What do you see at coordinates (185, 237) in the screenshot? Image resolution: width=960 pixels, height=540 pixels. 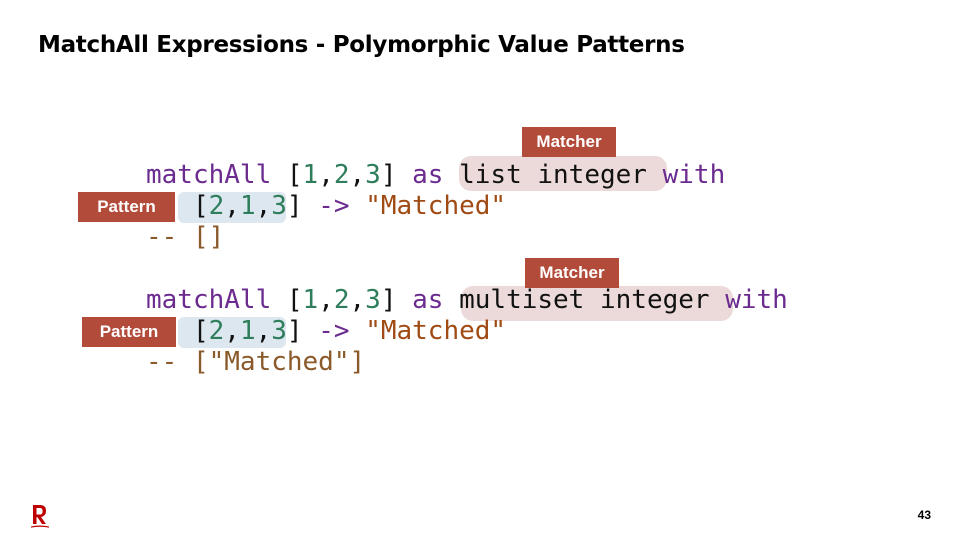 I see `result-comment: -- []` at bounding box center [185, 237].